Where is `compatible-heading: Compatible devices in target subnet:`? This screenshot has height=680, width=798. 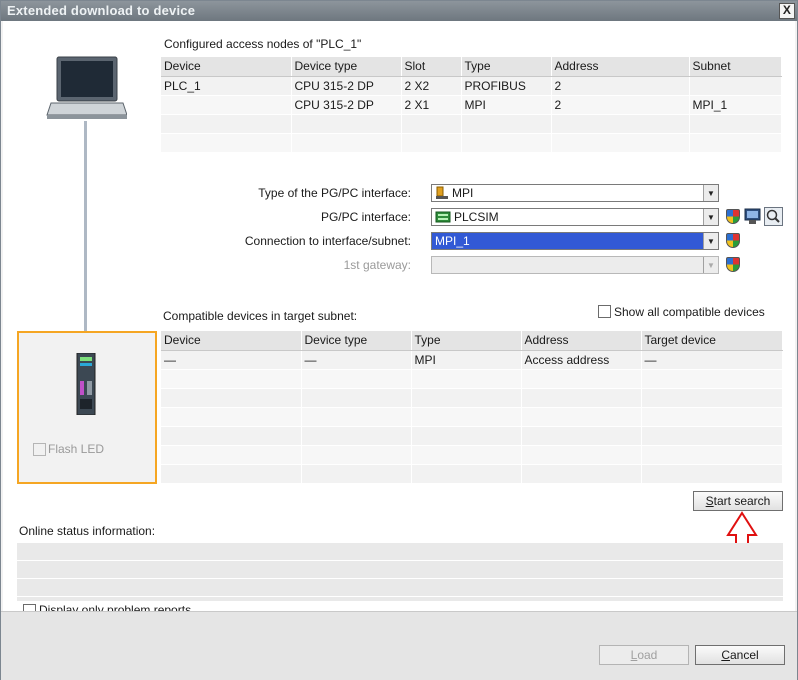 compatible-heading: Compatible devices in target subnet: is located at coordinates (260, 316).